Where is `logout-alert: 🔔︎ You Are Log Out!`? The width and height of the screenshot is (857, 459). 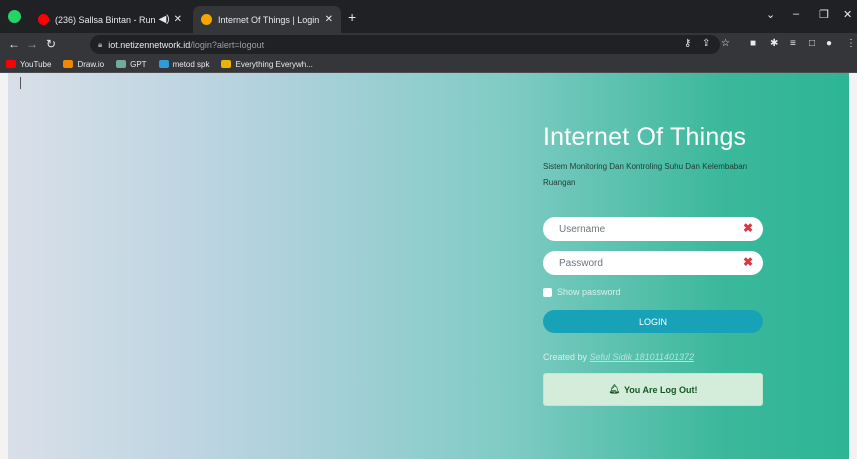 logout-alert: 🔔︎ You Are Log Out! is located at coordinates (653, 389).